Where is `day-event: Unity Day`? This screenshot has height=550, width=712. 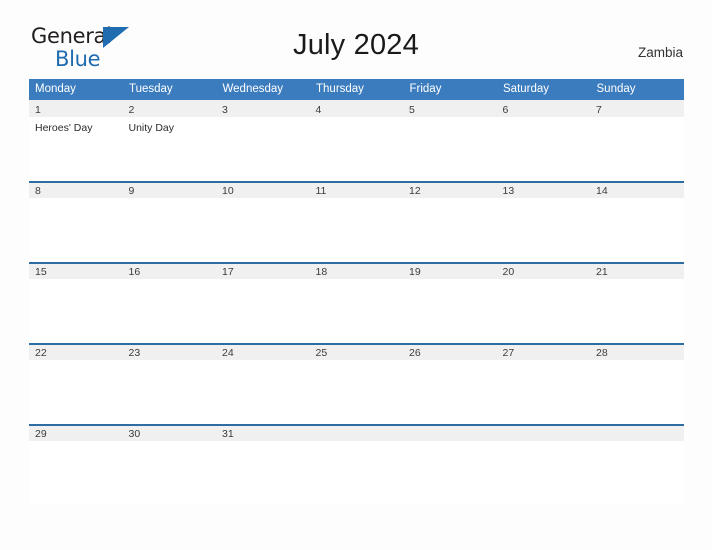 day-event: Unity Day is located at coordinates (151, 128).